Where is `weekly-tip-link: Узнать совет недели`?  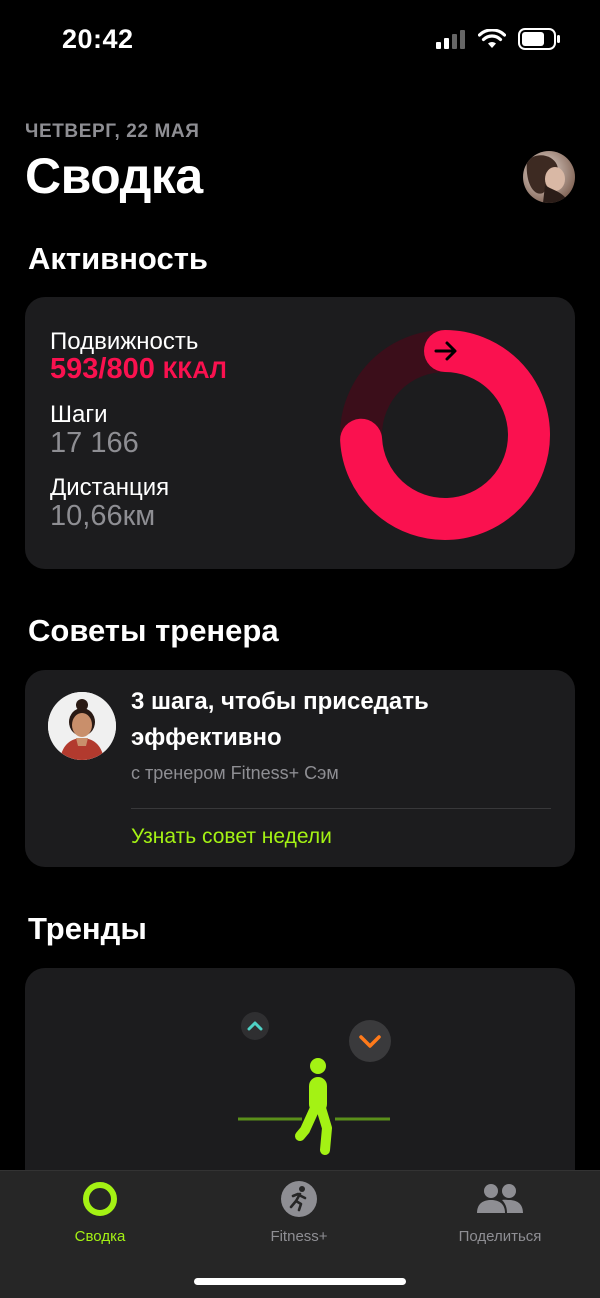 weekly-tip-link: Узнать совет недели is located at coordinates (231, 837).